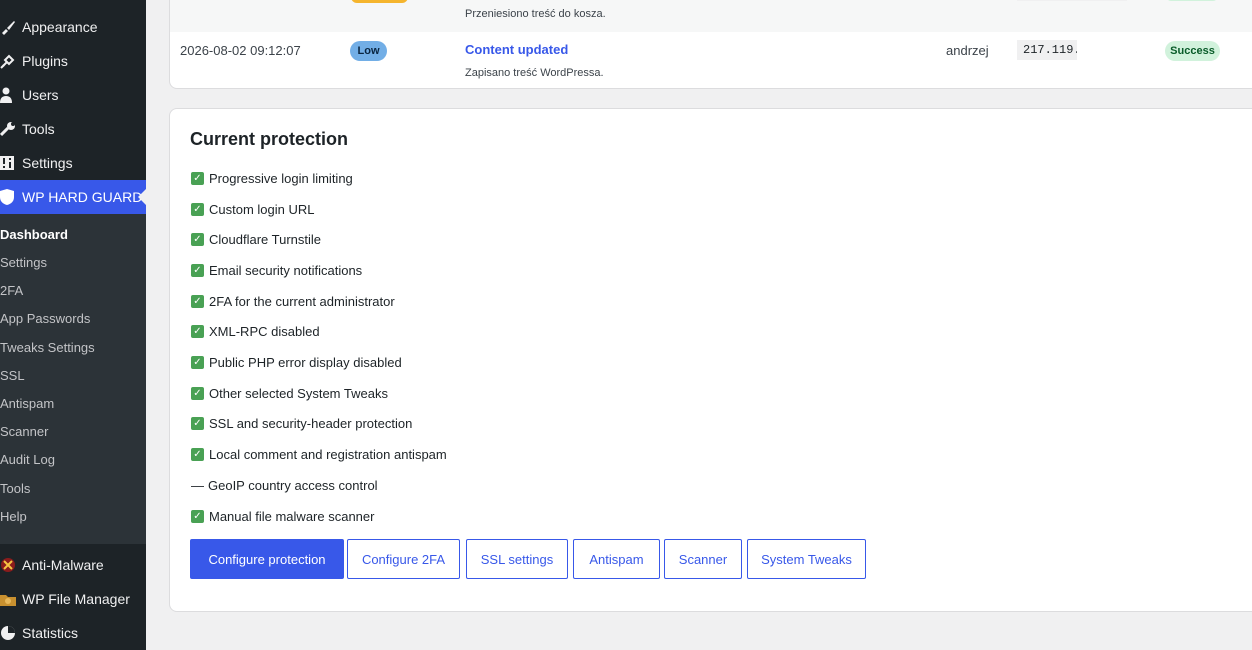  I want to click on protection-item: ✓ Local comment and registration antispam, so click(319, 454).